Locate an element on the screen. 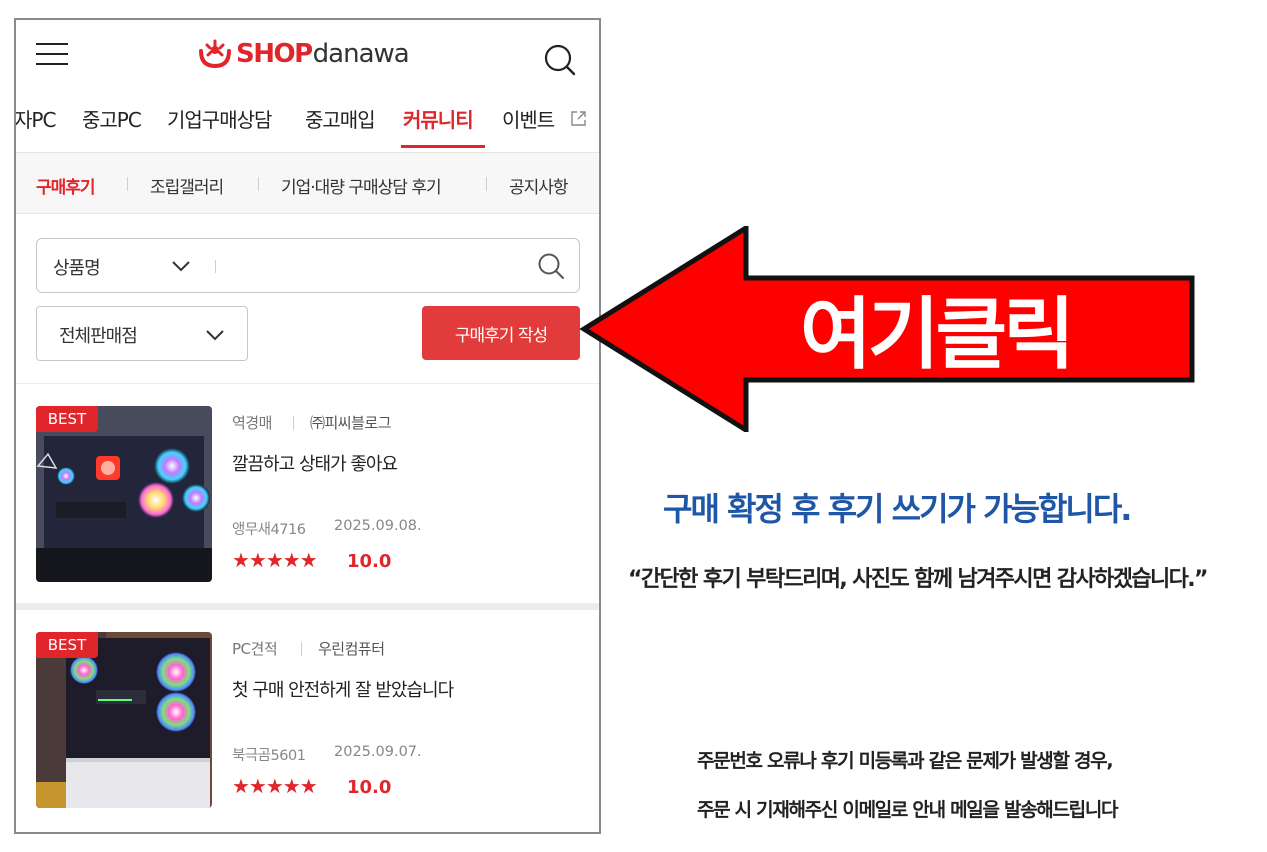 Image resolution: width=1267 pixels, height=852 pixels. subnav-item-gallery: 조립갤러리 is located at coordinates (187, 185).